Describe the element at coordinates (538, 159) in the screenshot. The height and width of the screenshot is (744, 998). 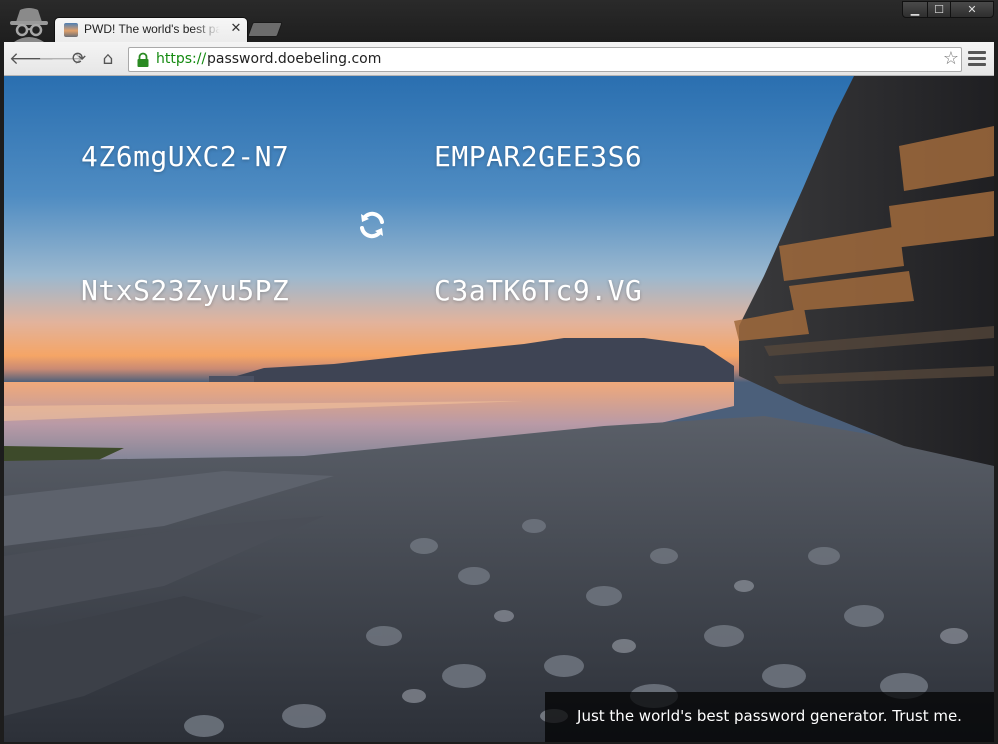
I see `password-2: EMPAR2GEE3S6` at that location.